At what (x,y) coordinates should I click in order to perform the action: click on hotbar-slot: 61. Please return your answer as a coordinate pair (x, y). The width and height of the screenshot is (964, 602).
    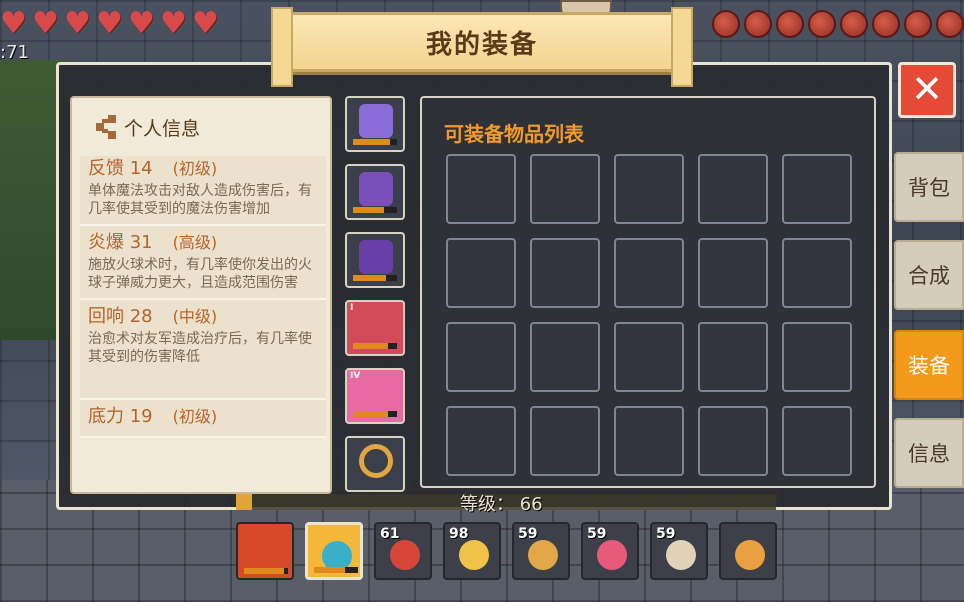
    Looking at the image, I should click on (403, 551).